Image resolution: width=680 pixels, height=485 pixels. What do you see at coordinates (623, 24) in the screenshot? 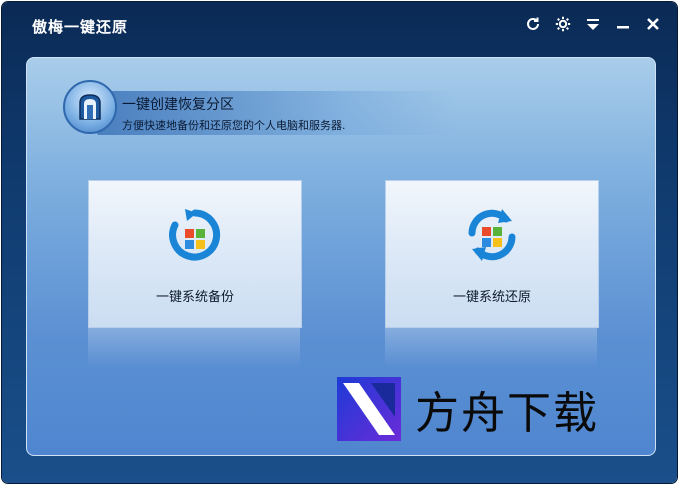
I see `minimize-icon` at bounding box center [623, 24].